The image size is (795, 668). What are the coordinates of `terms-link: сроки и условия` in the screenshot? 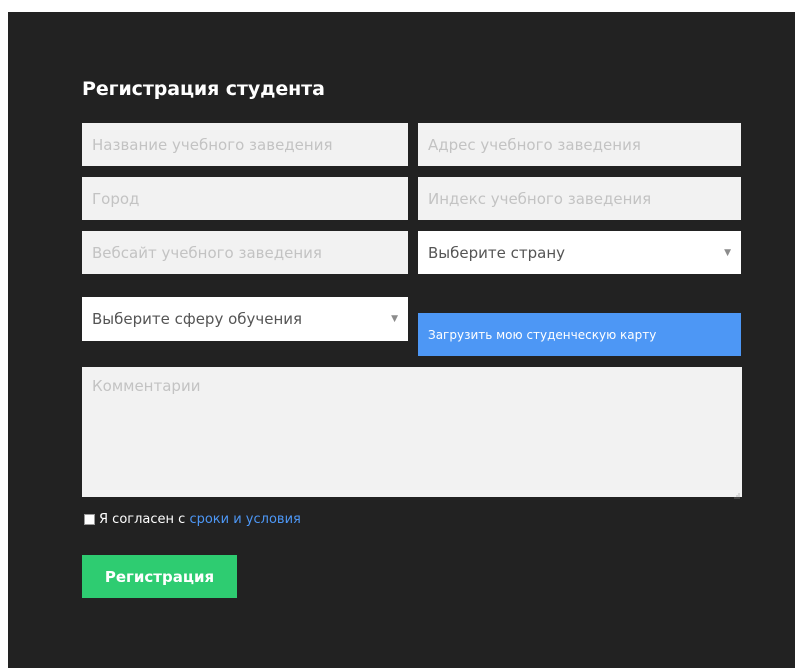 It's located at (244, 519).